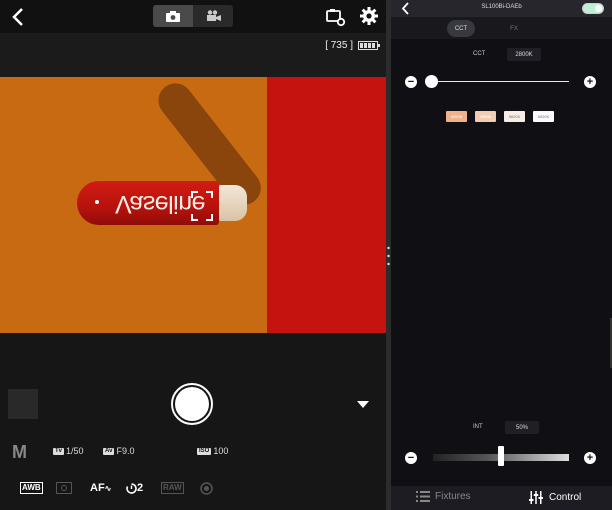 This screenshot has width=612, height=510. Describe the element at coordinates (411, 82) in the screenshot. I see `cct-decrease-button: −` at that location.